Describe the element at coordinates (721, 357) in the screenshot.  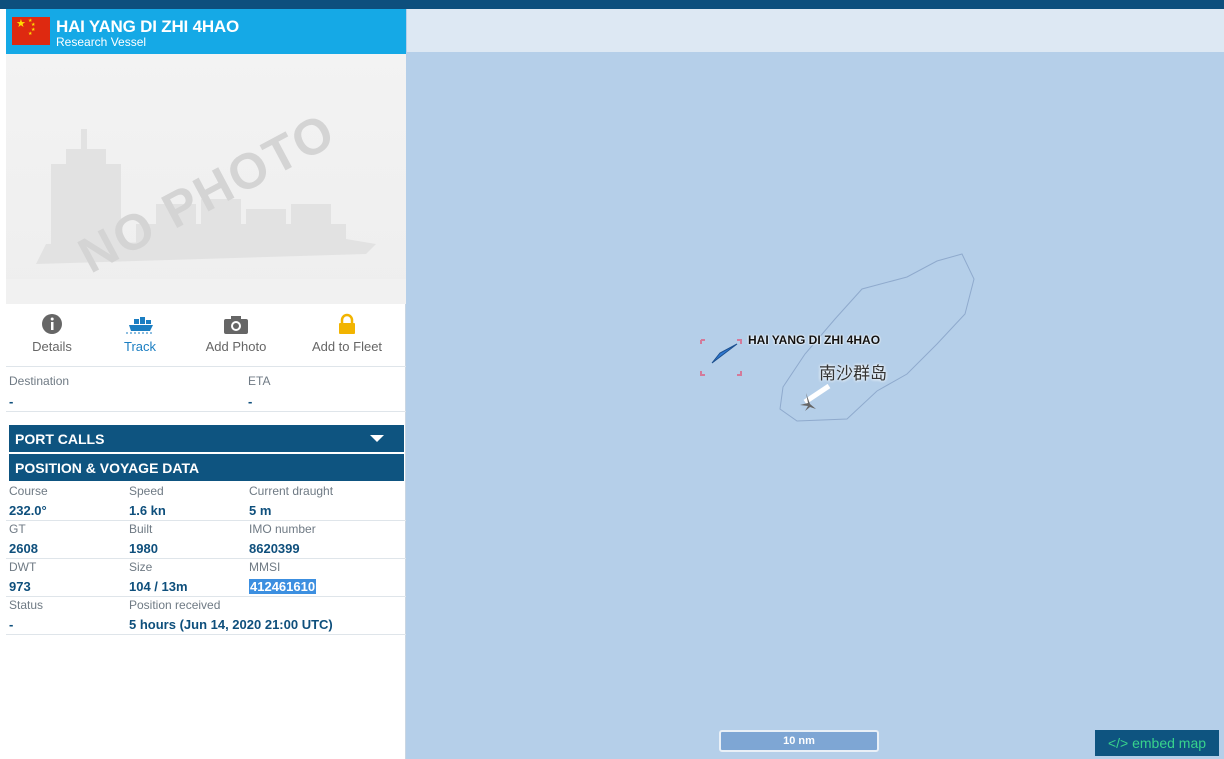
I see `vessel-marker` at that location.